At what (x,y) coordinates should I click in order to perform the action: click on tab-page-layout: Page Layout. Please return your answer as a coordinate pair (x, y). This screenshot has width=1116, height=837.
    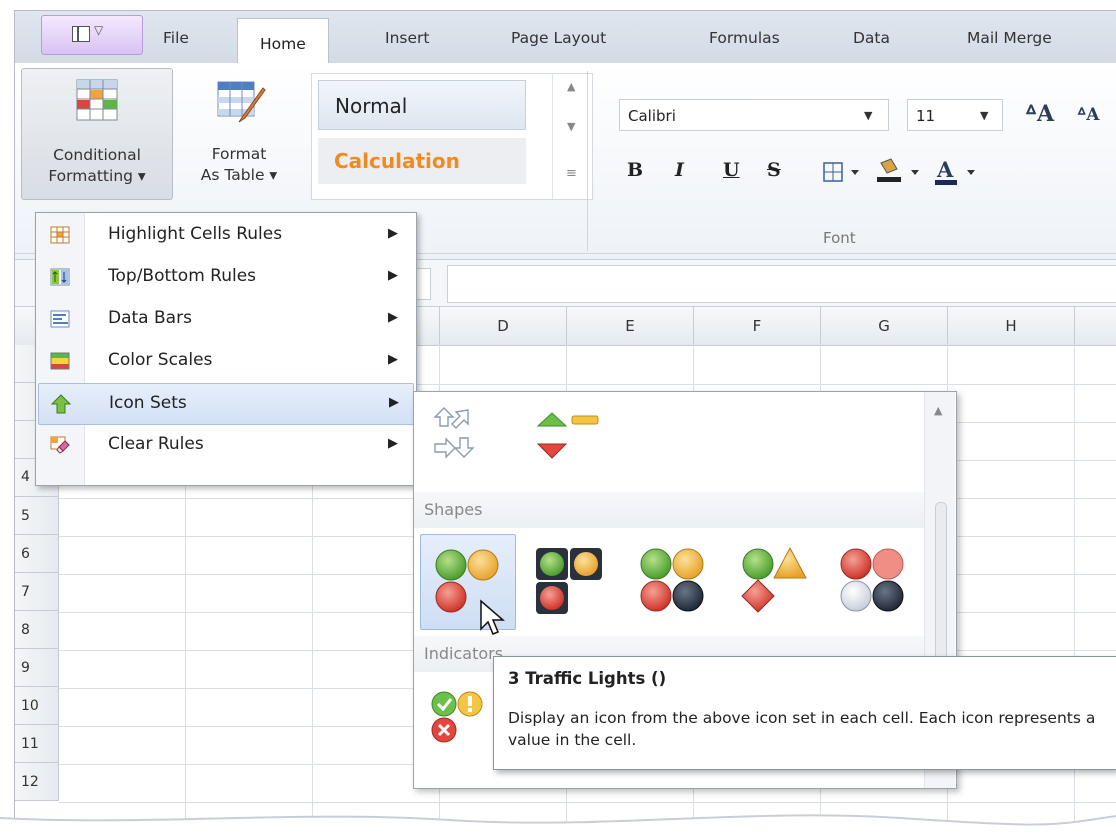
    Looking at the image, I should click on (558, 38).